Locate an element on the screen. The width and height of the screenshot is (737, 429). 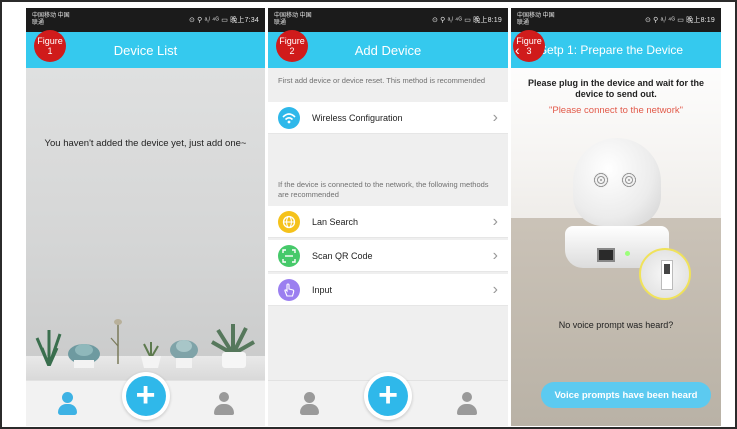
status-light-icon is located at coordinates (627, 253).